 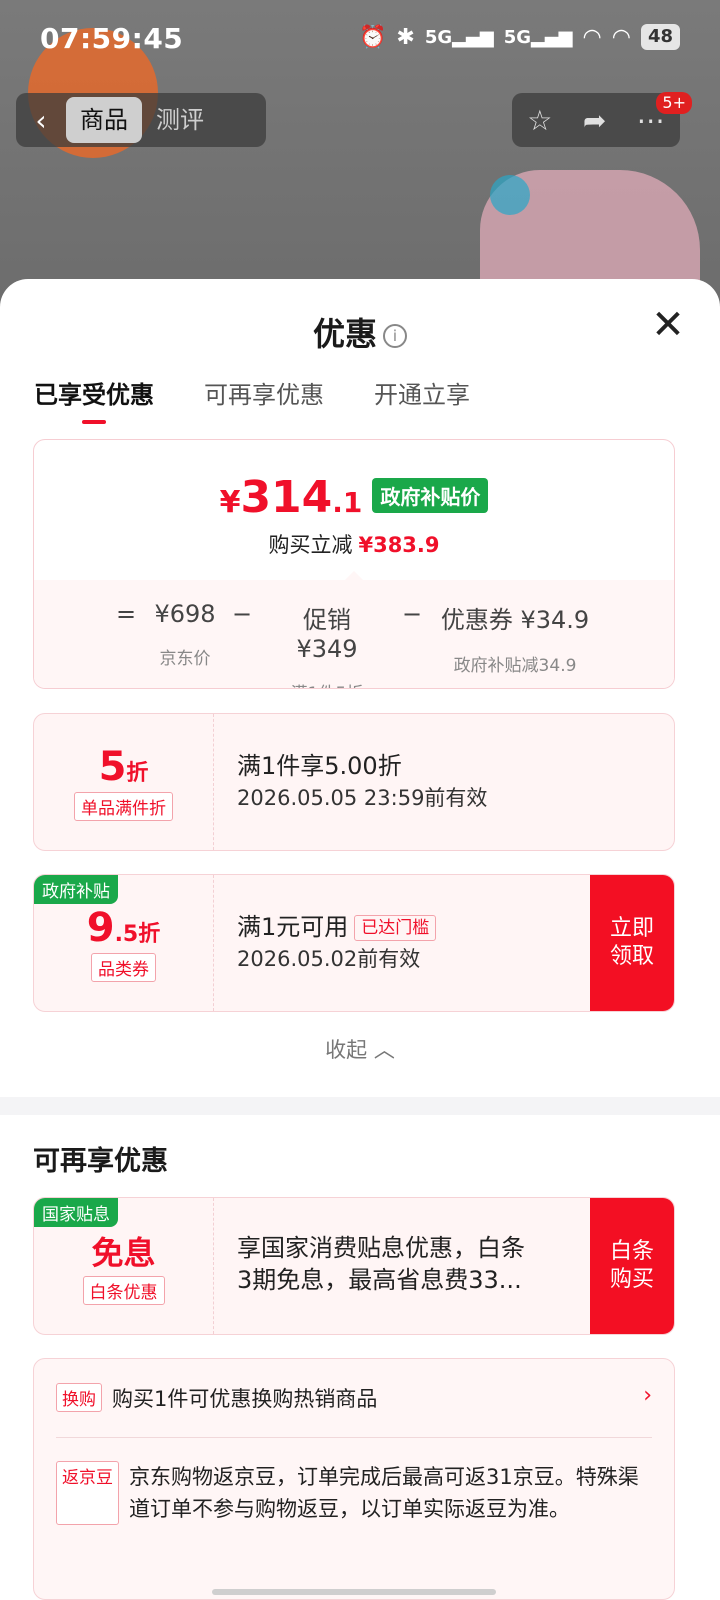 I want to click on discount-tabs: 已享受优惠 可再享优惠 开通立享, so click(x=252, y=399).